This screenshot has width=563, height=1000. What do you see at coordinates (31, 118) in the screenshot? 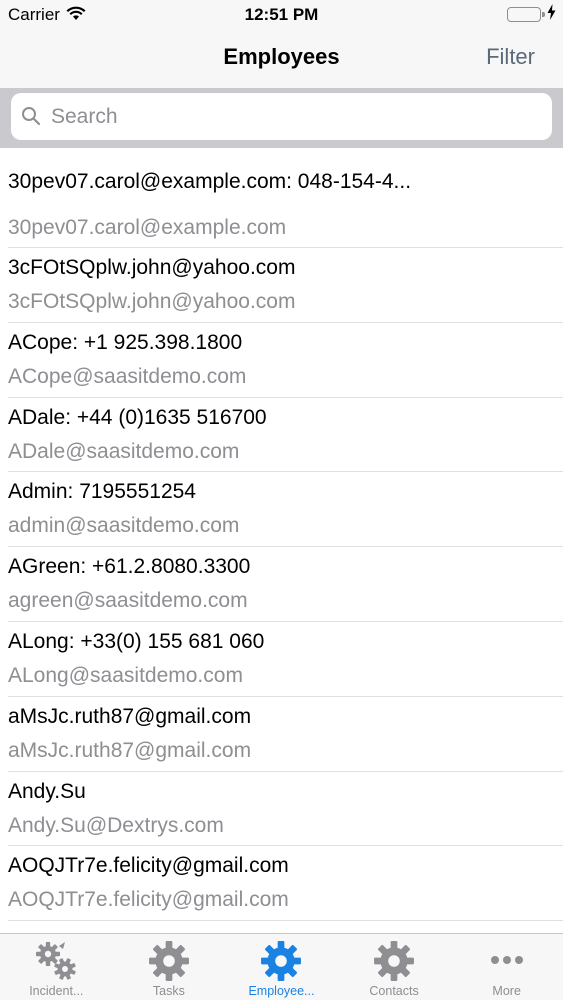
I see `search-icon` at bounding box center [31, 118].